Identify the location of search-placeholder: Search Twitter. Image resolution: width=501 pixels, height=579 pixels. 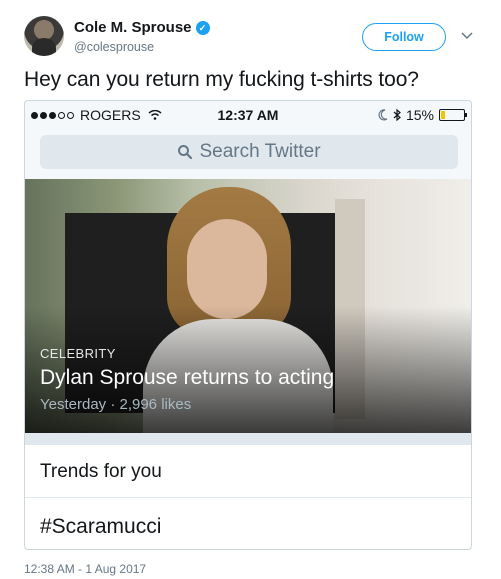
(260, 151).